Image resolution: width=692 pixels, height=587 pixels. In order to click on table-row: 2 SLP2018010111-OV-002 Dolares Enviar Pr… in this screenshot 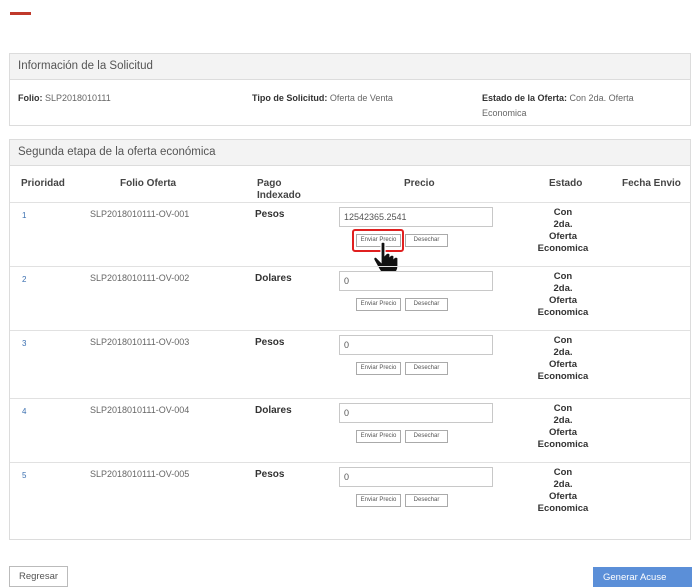, I will do `click(350, 298)`.